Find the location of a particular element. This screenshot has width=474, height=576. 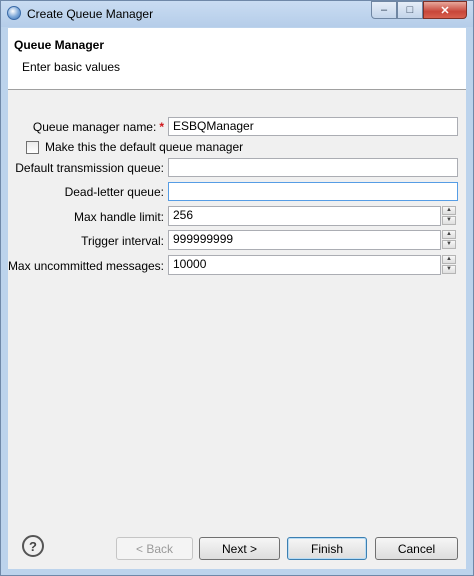

back-button: < Back is located at coordinates (154, 548).